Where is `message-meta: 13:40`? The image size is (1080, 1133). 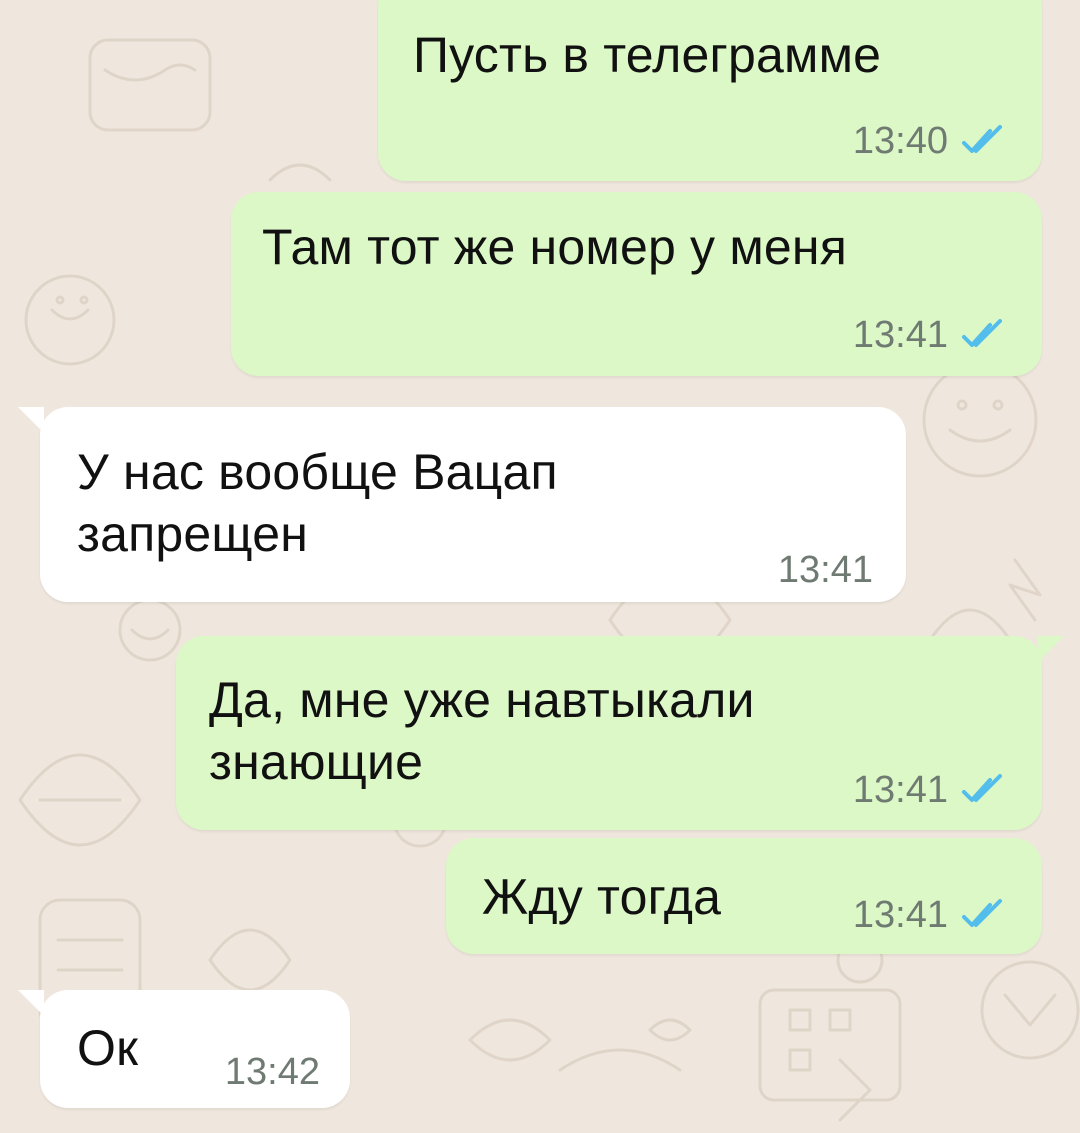 message-meta: 13:40 is located at coordinates (930, 141).